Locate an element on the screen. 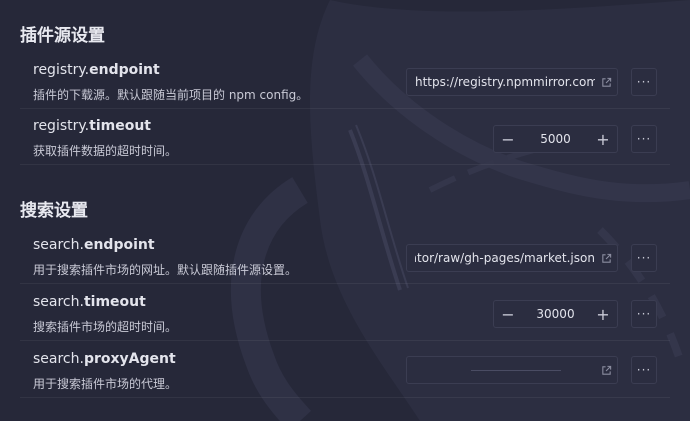 The image size is (690, 421). setting-key-name: proxyAgent is located at coordinates (129, 359).